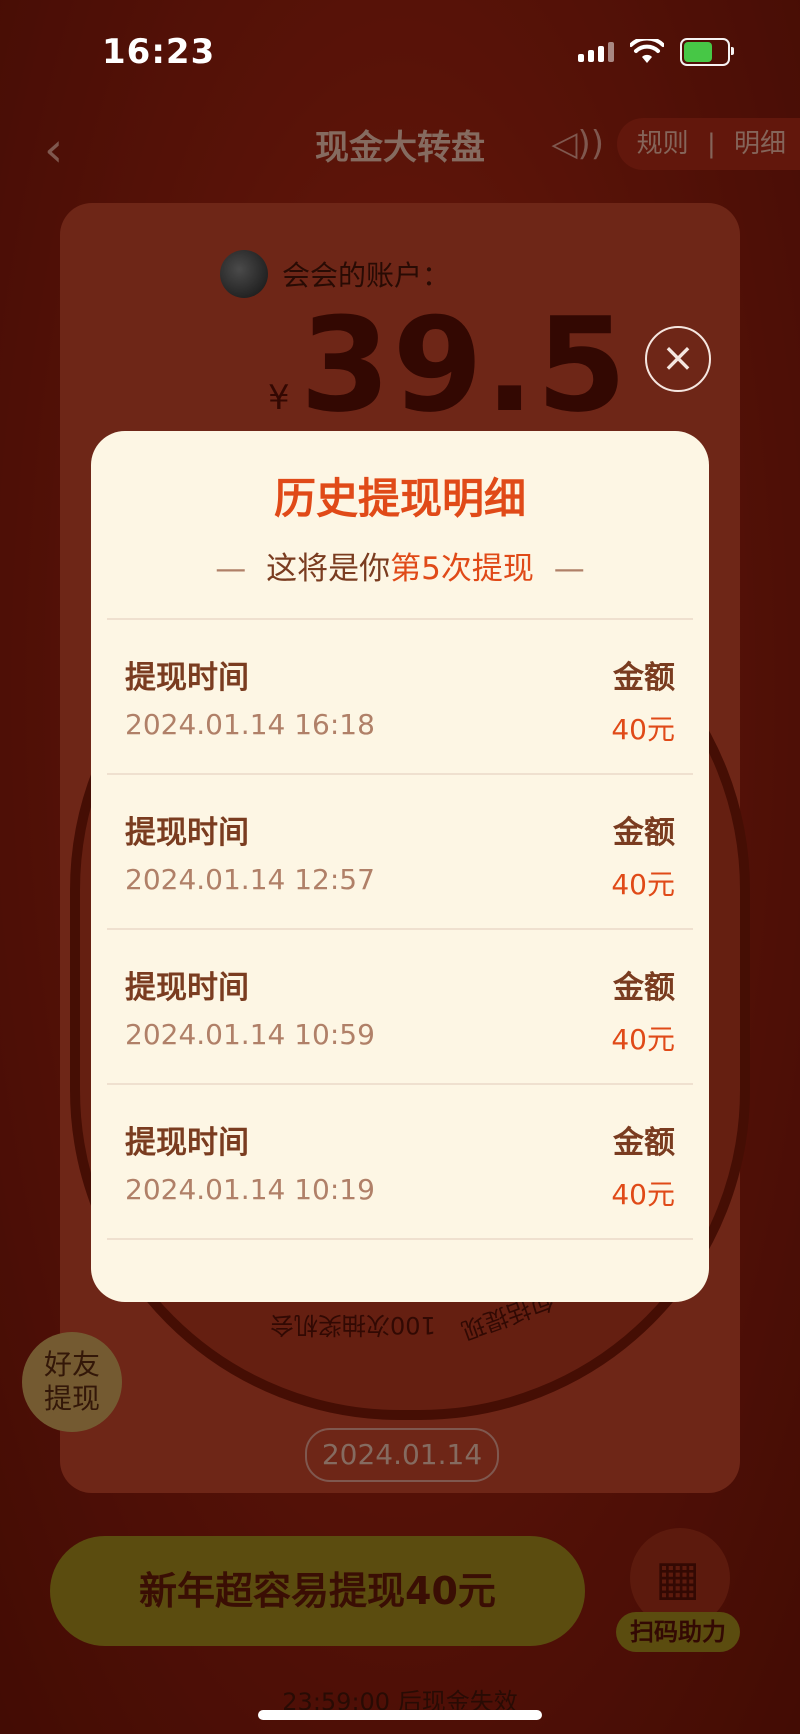 Image resolution: width=800 pixels, height=1734 pixels. Describe the element at coordinates (569, 569) in the screenshot. I see `subtitle-dash-right: —` at that location.